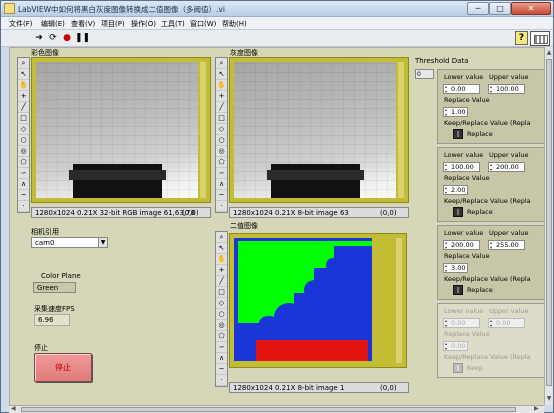  What do you see at coordinates (63, 367) in the screenshot?
I see `stop-button: 停止` at bounding box center [63, 367].